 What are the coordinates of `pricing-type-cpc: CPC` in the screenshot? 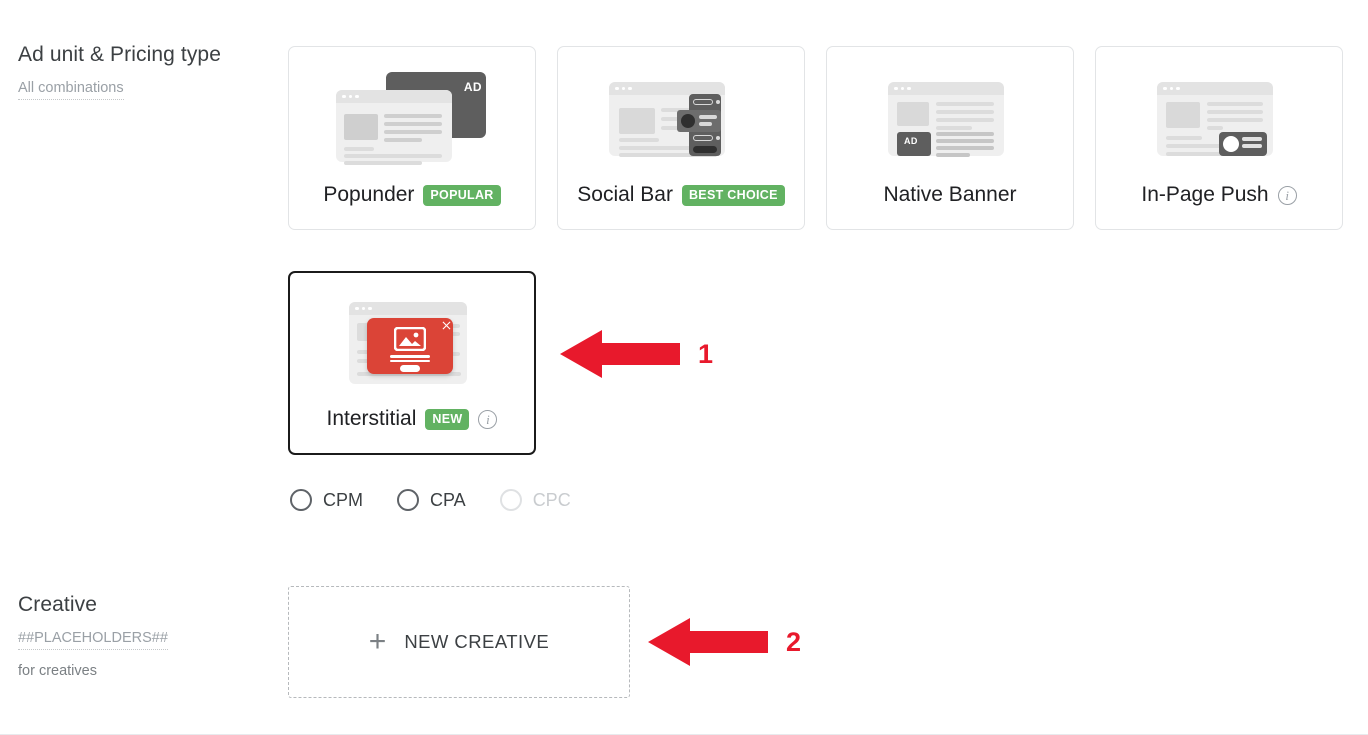 It's located at (535, 500).